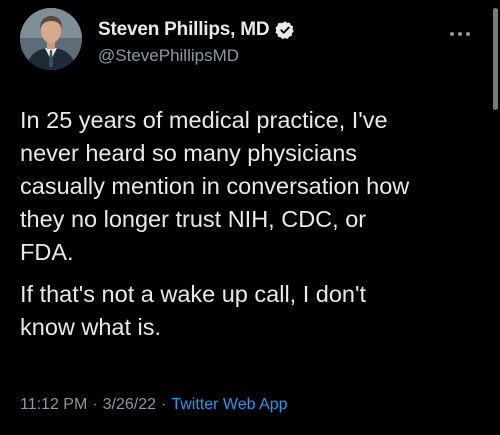 The height and width of the screenshot is (435, 500). What do you see at coordinates (460, 34) in the screenshot?
I see `more-options-icon` at bounding box center [460, 34].